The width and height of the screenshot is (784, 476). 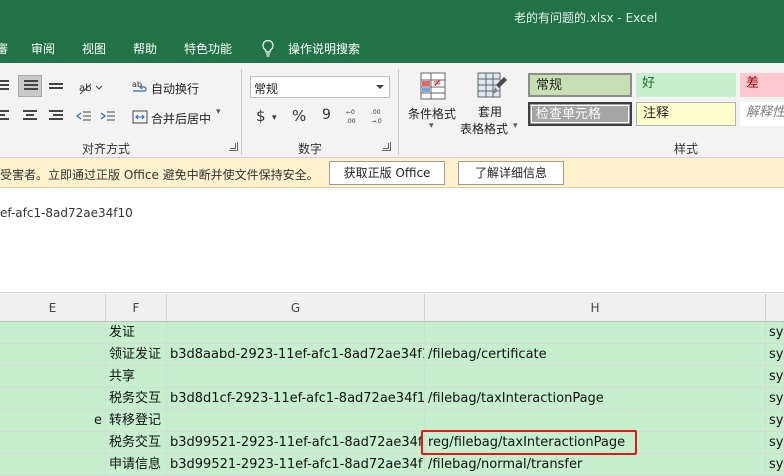 What do you see at coordinates (296, 308) in the screenshot?
I see `column-header-g: G` at bounding box center [296, 308].